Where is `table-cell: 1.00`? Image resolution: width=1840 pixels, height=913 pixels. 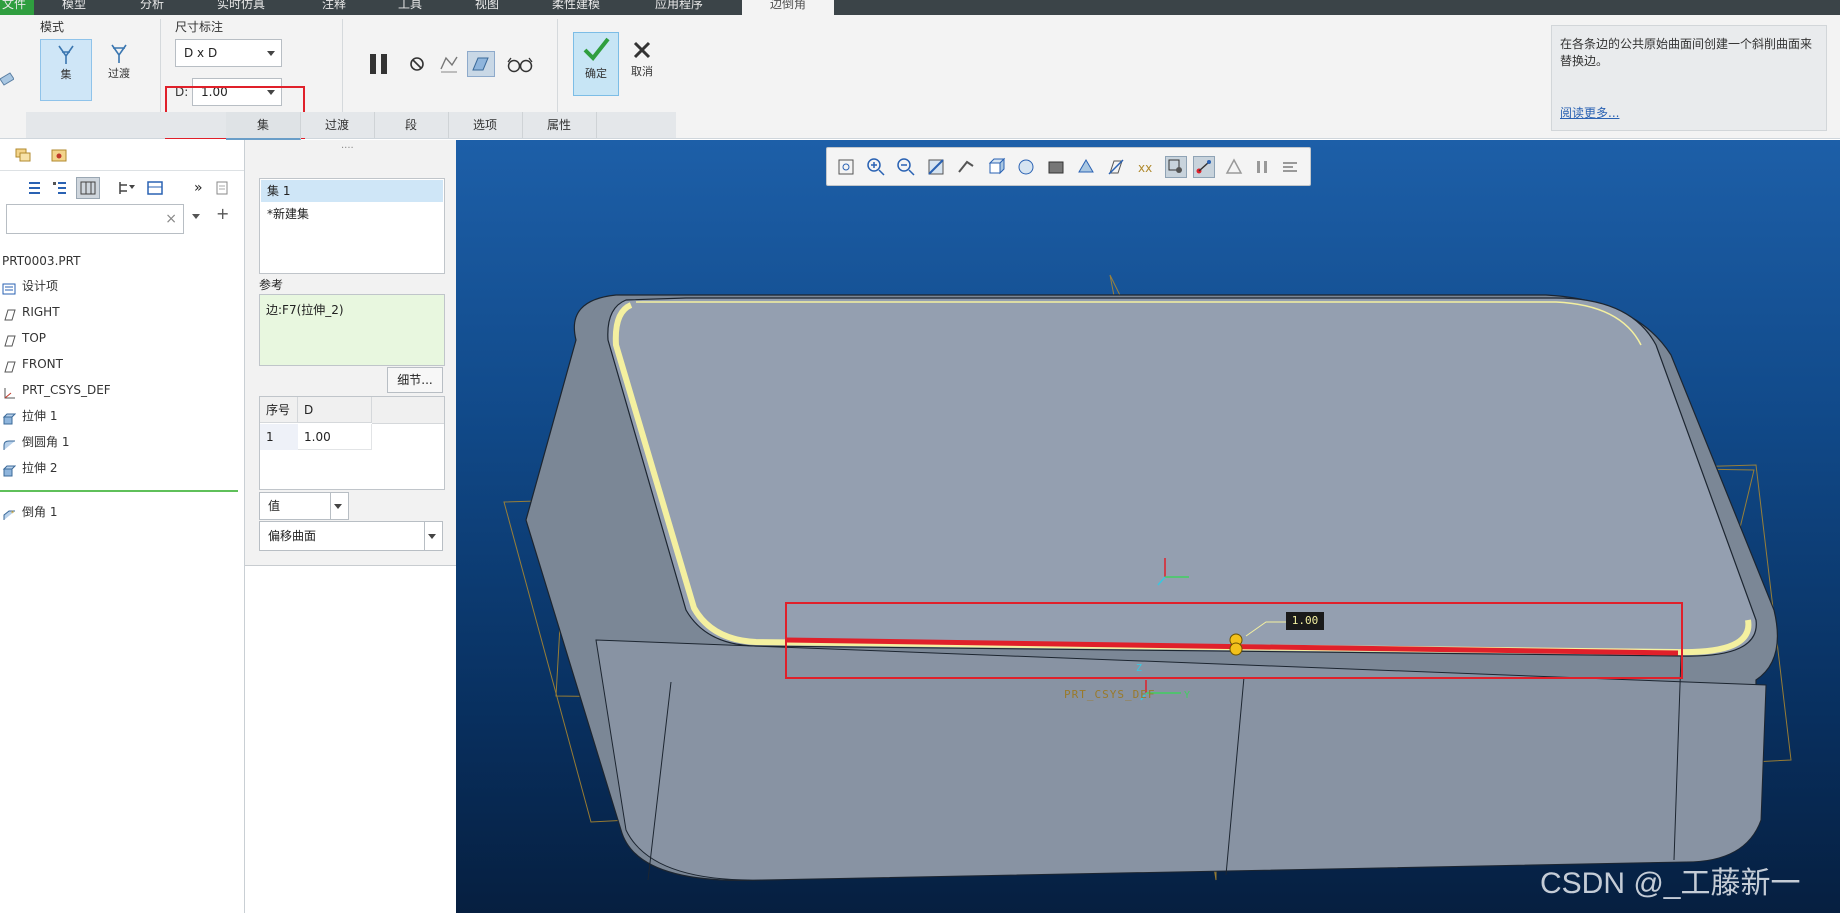 table-cell: 1.00 is located at coordinates (335, 437).